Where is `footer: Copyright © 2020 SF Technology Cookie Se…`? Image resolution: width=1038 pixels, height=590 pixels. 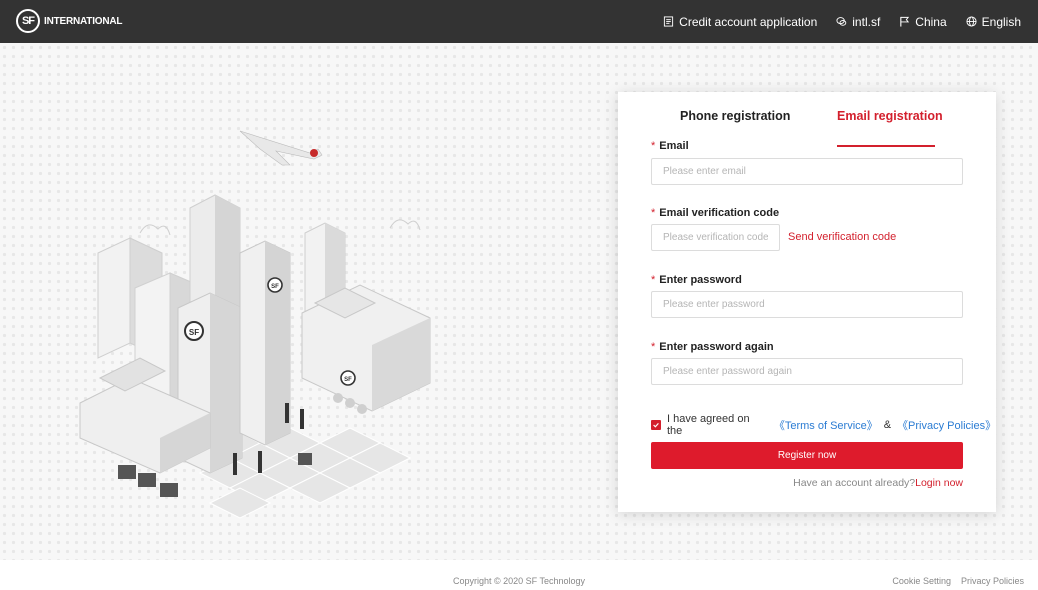 footer: Copyright © 2020 SF Technology Cookie Se… is located at coordinates (519, 575).